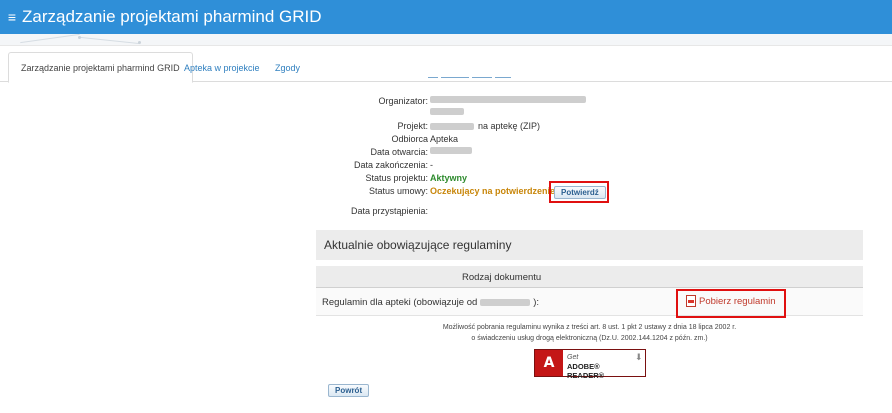 The image size is (892, 413). Describe the element at coordinates (446, 39) in the screenshot. I see `decorative-band` at that location.